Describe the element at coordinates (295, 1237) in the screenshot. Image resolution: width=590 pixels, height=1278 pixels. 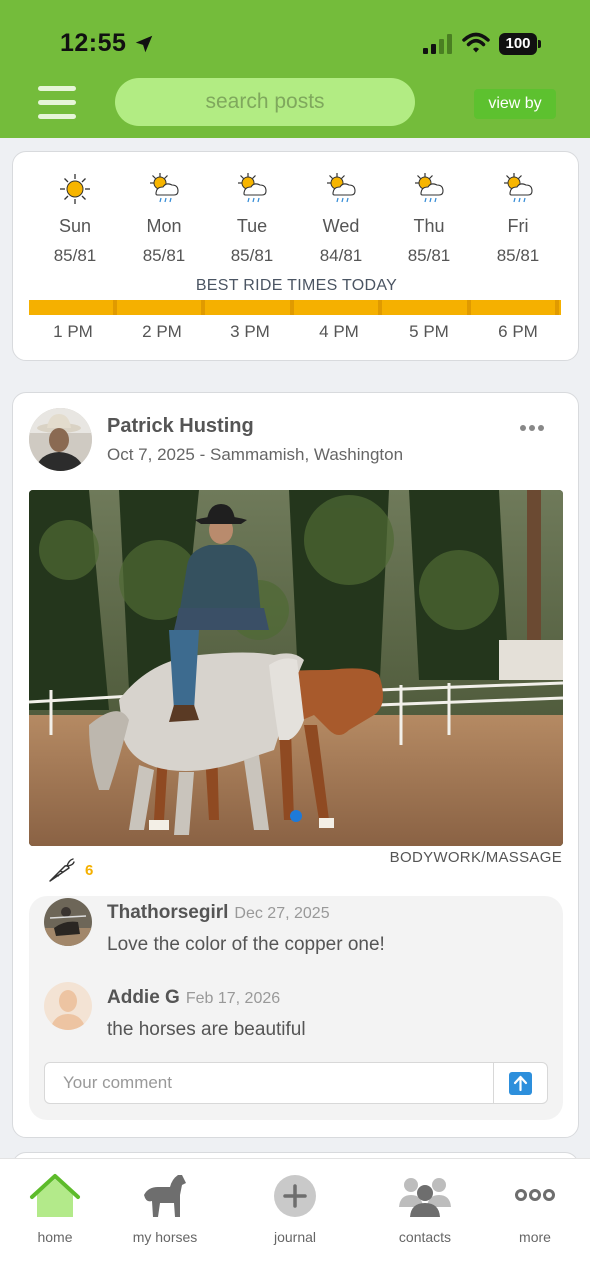
I see `tab-label: journal` at that location.